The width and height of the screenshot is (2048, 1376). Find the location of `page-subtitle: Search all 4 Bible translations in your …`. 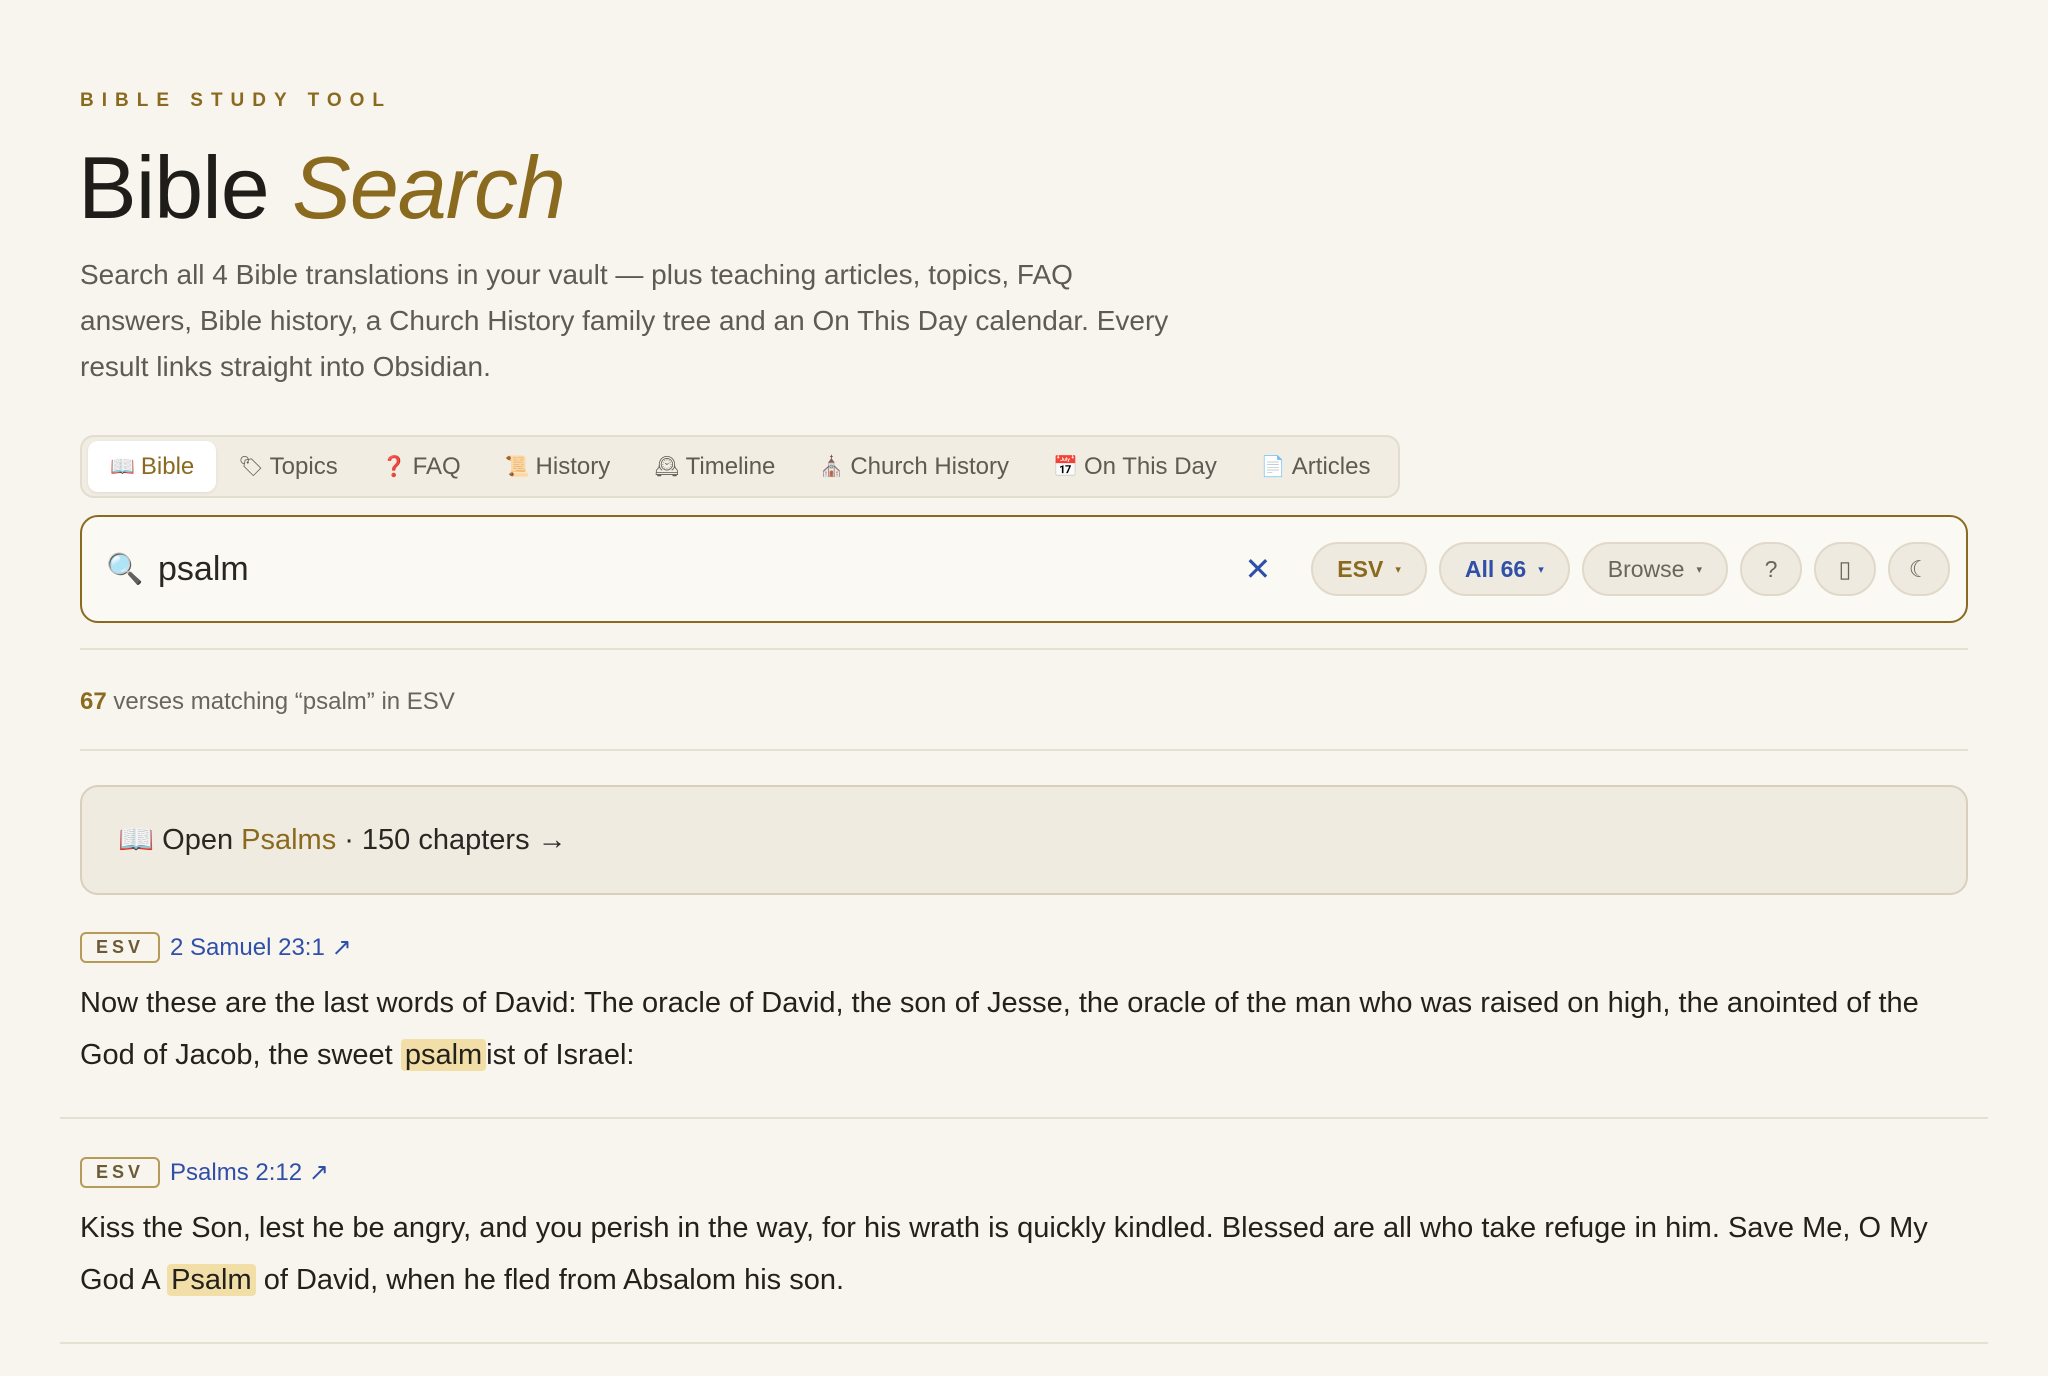

page-subtitle: Search all 4 Bible translations in your … is located at coordinates (624, 320).